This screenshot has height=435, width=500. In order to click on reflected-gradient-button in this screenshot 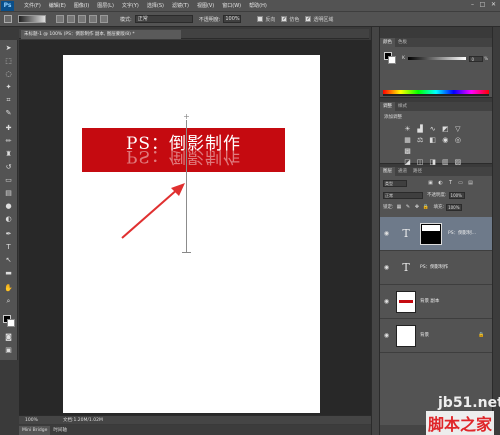, I will do `click(93, 19)`.